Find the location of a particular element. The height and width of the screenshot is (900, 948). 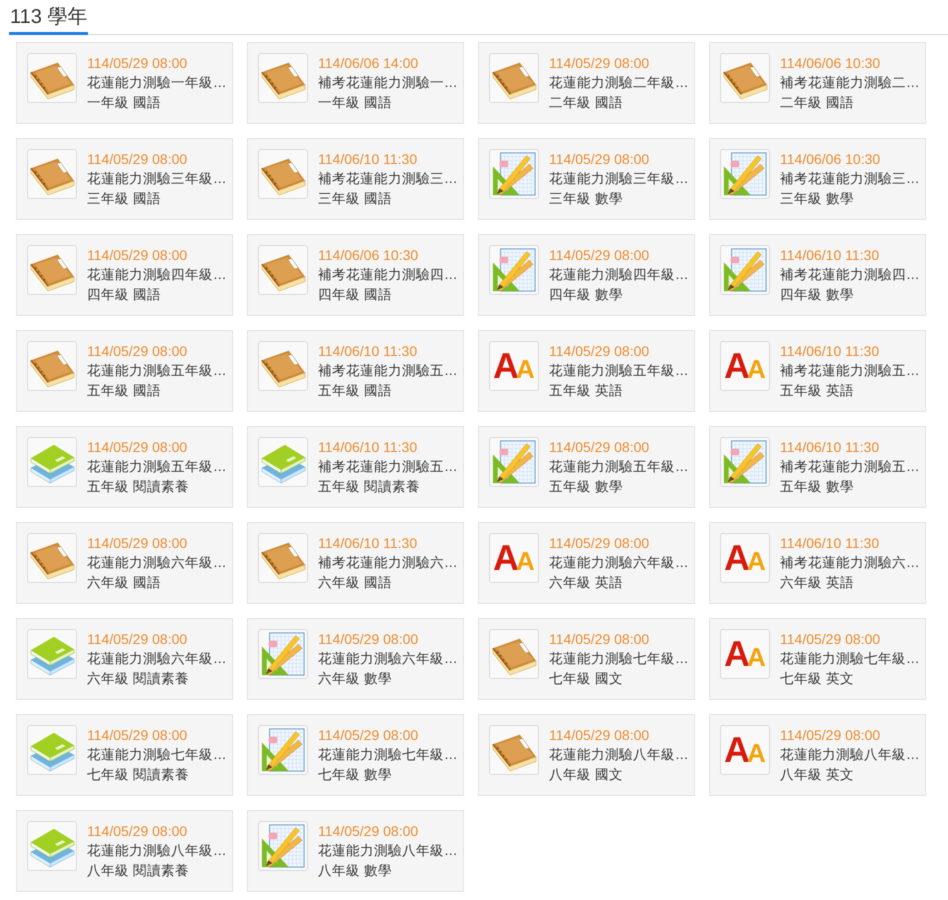

exam-card: 114/05/29 08:00 花蓮能力測驗七年級… 七年級 數學 is located at coordinates (355, 755).